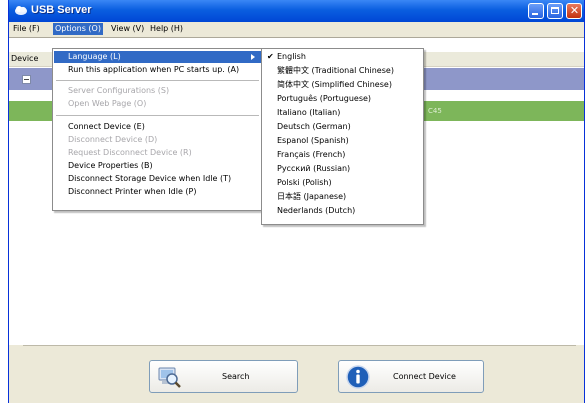 This screenshot has width=585, height=403. I want to click on language-item-german: Deutsch (German), so click(342, 127).